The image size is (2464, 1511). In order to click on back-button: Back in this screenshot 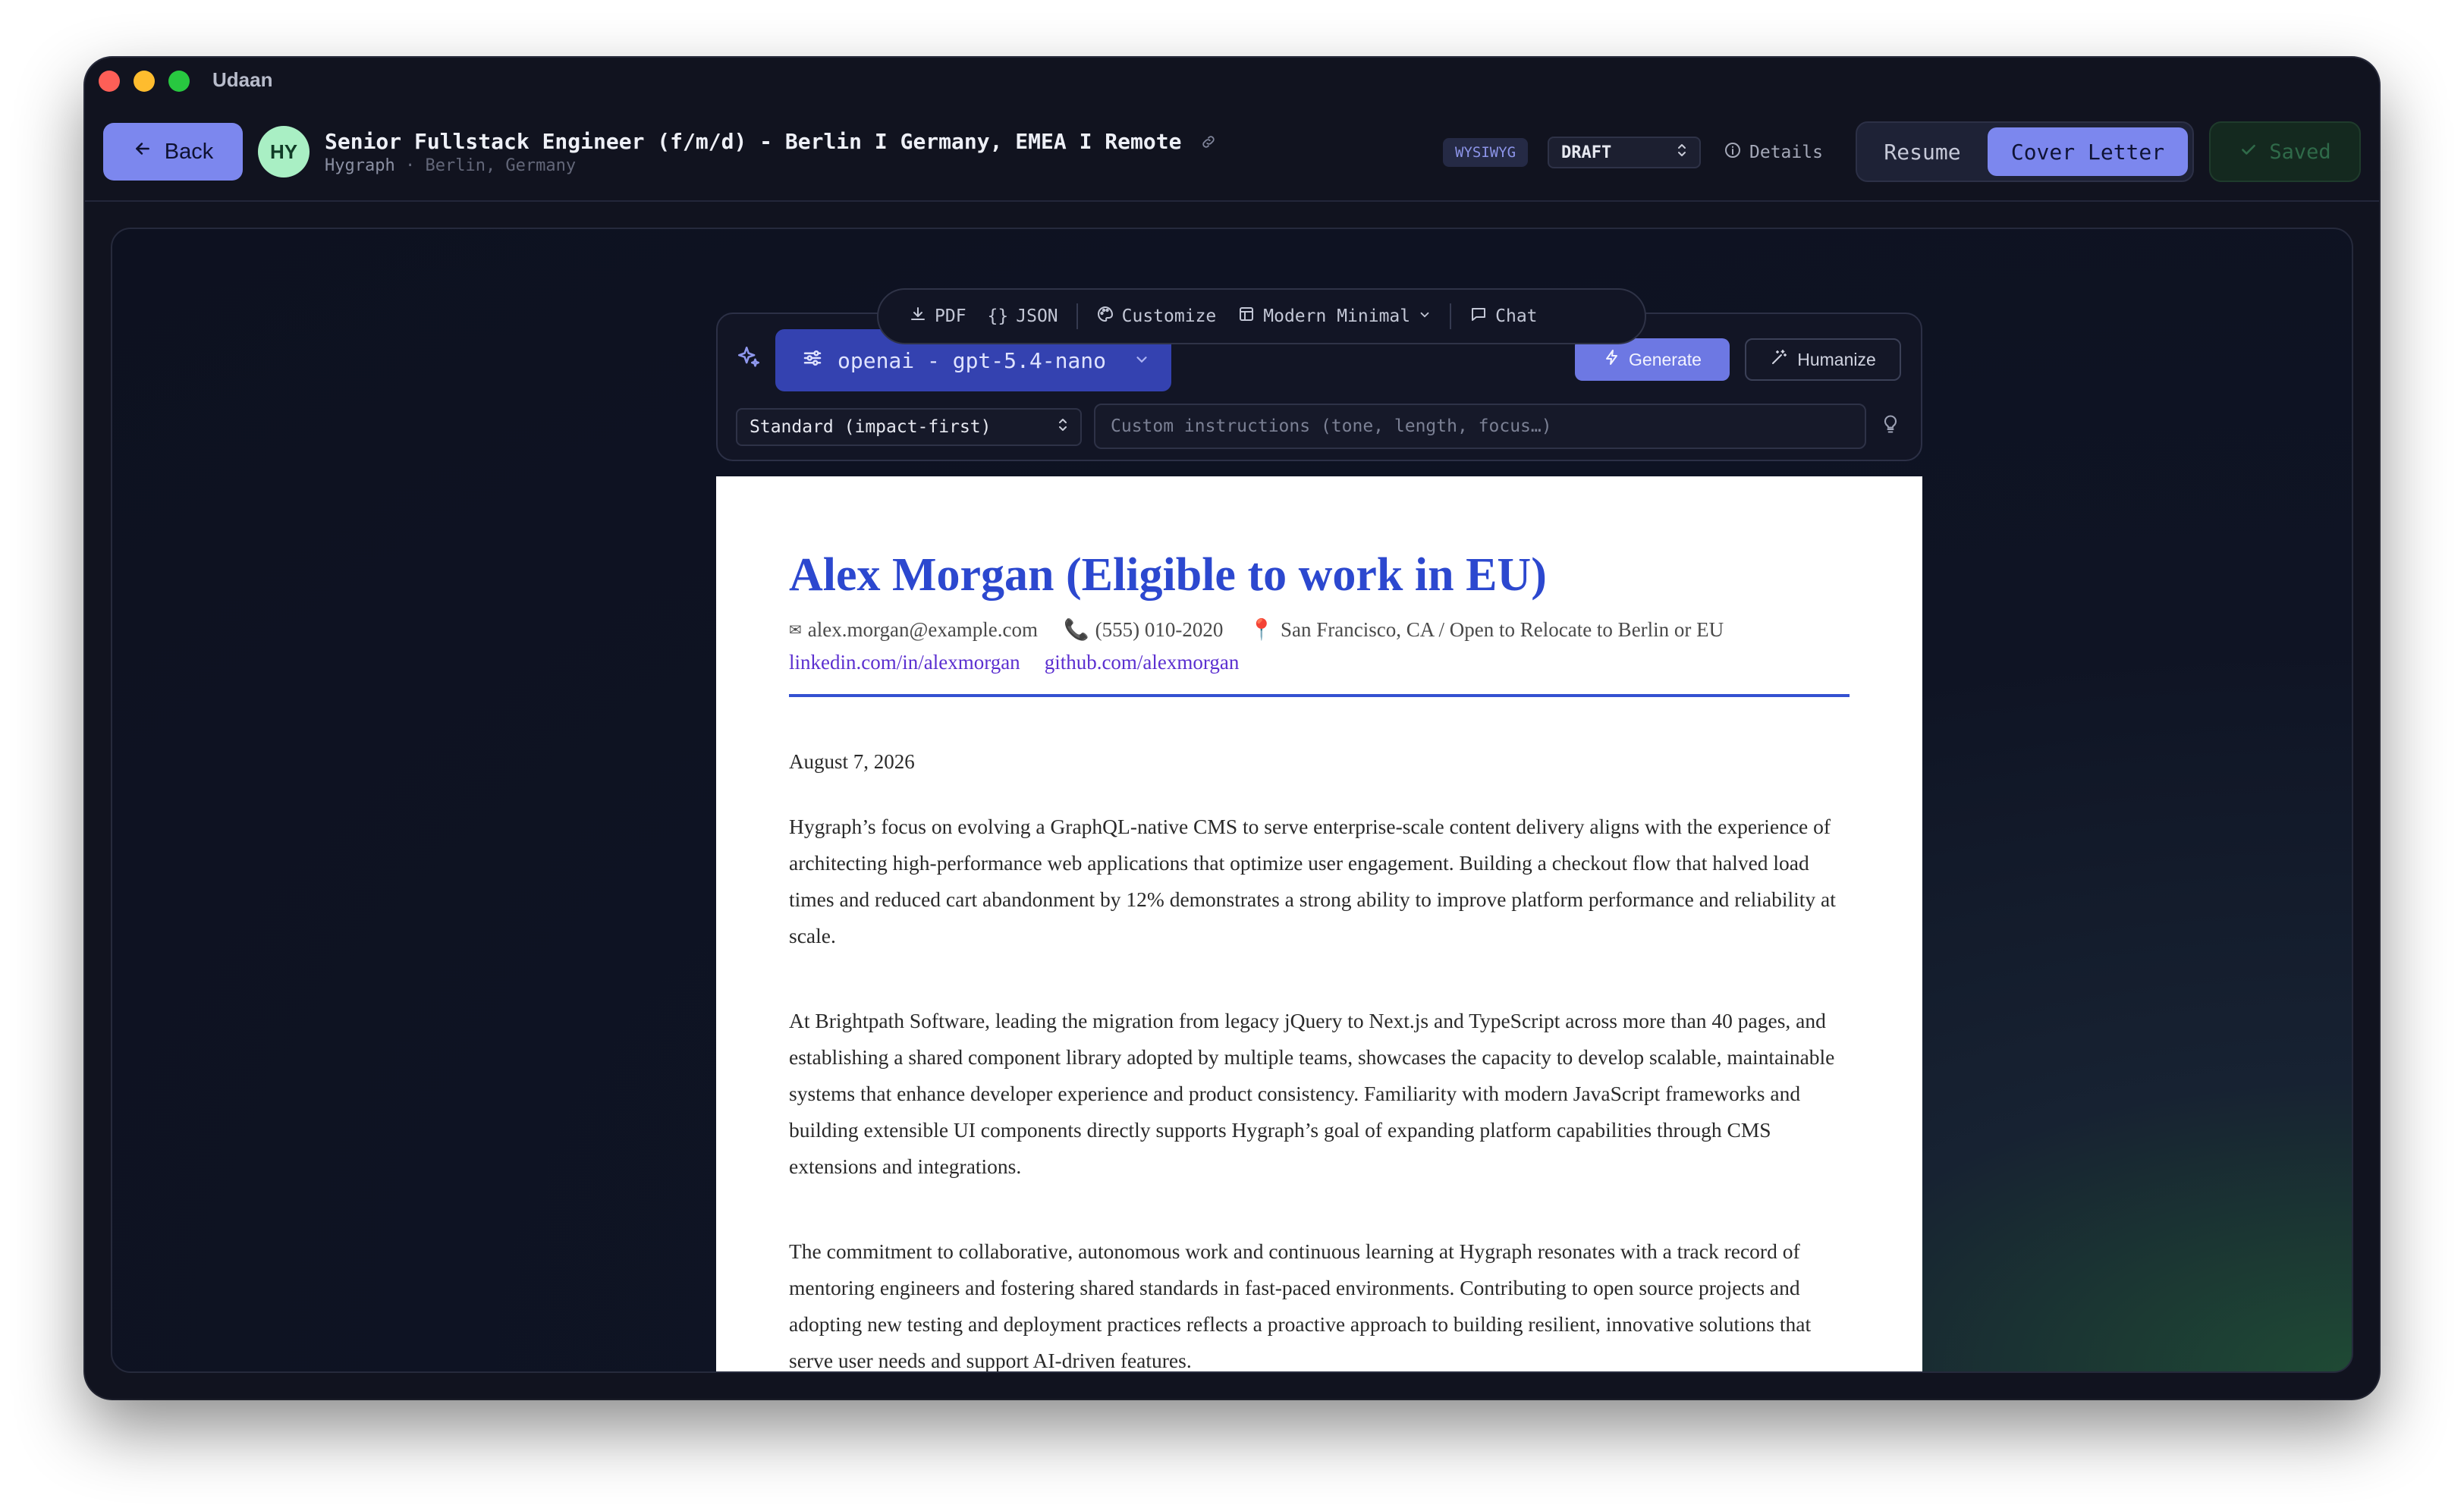, I will do `click(173, 152)`.